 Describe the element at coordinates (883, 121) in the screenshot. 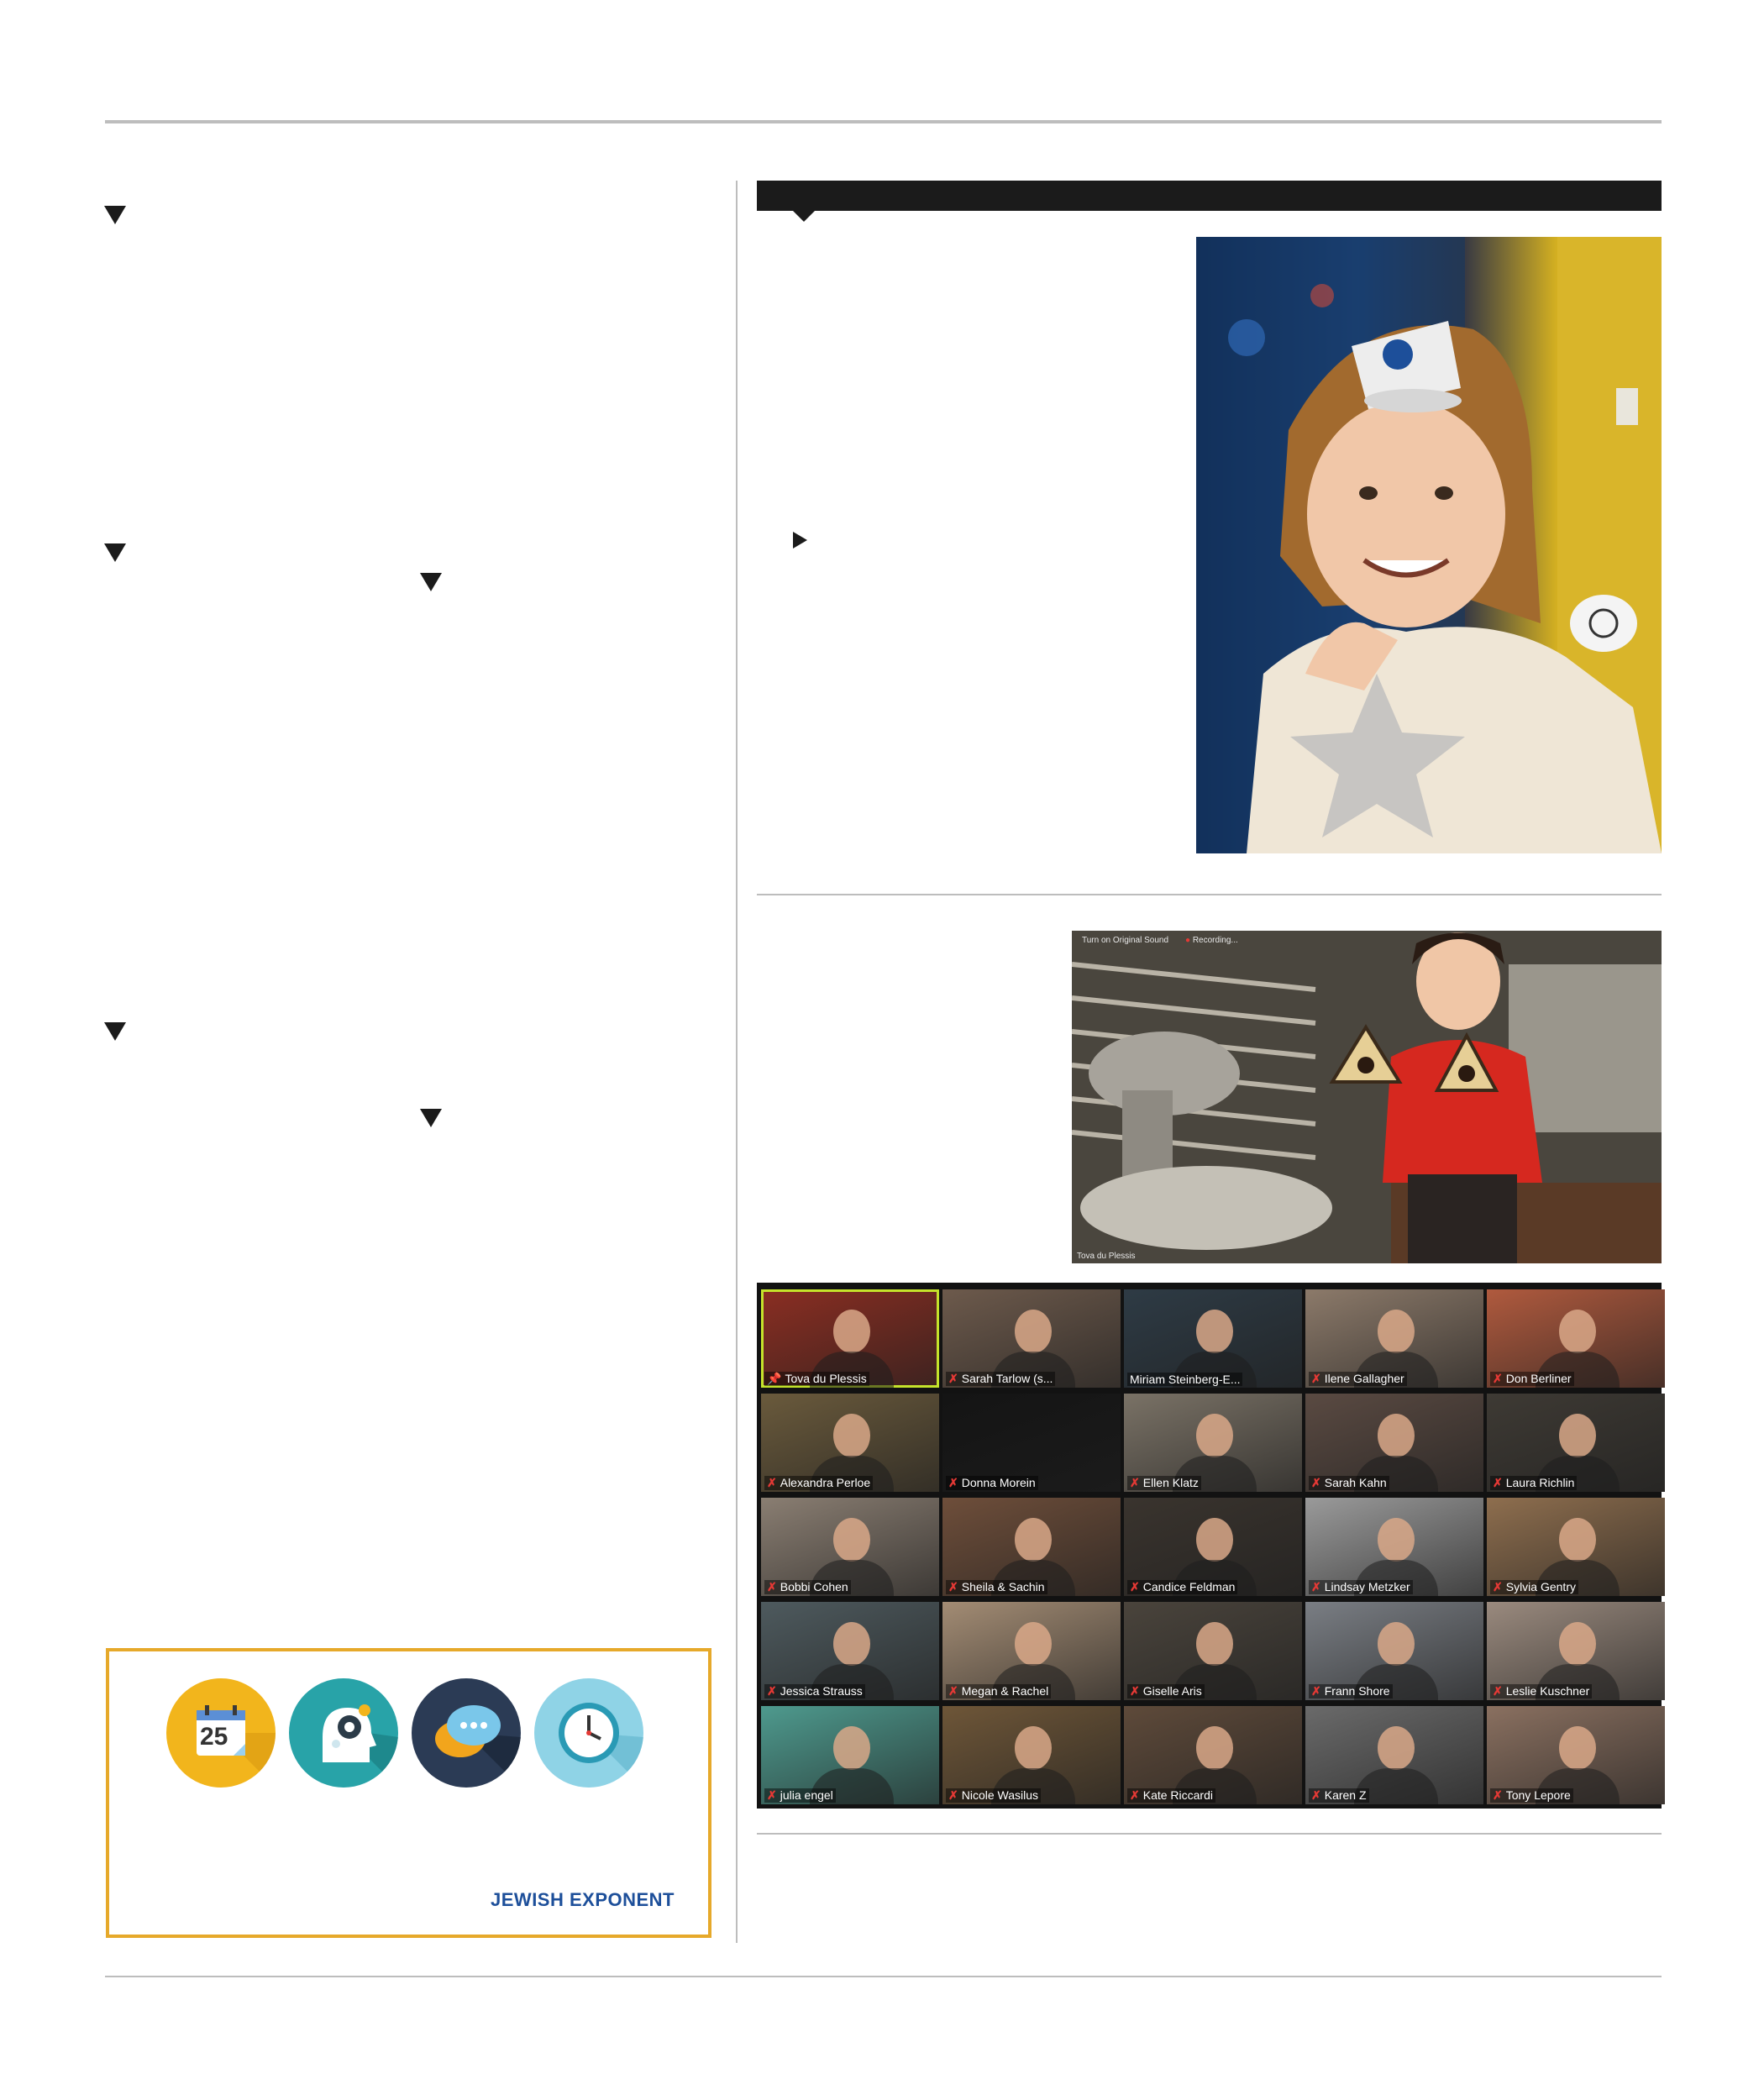

I see `top-rule` at that location.